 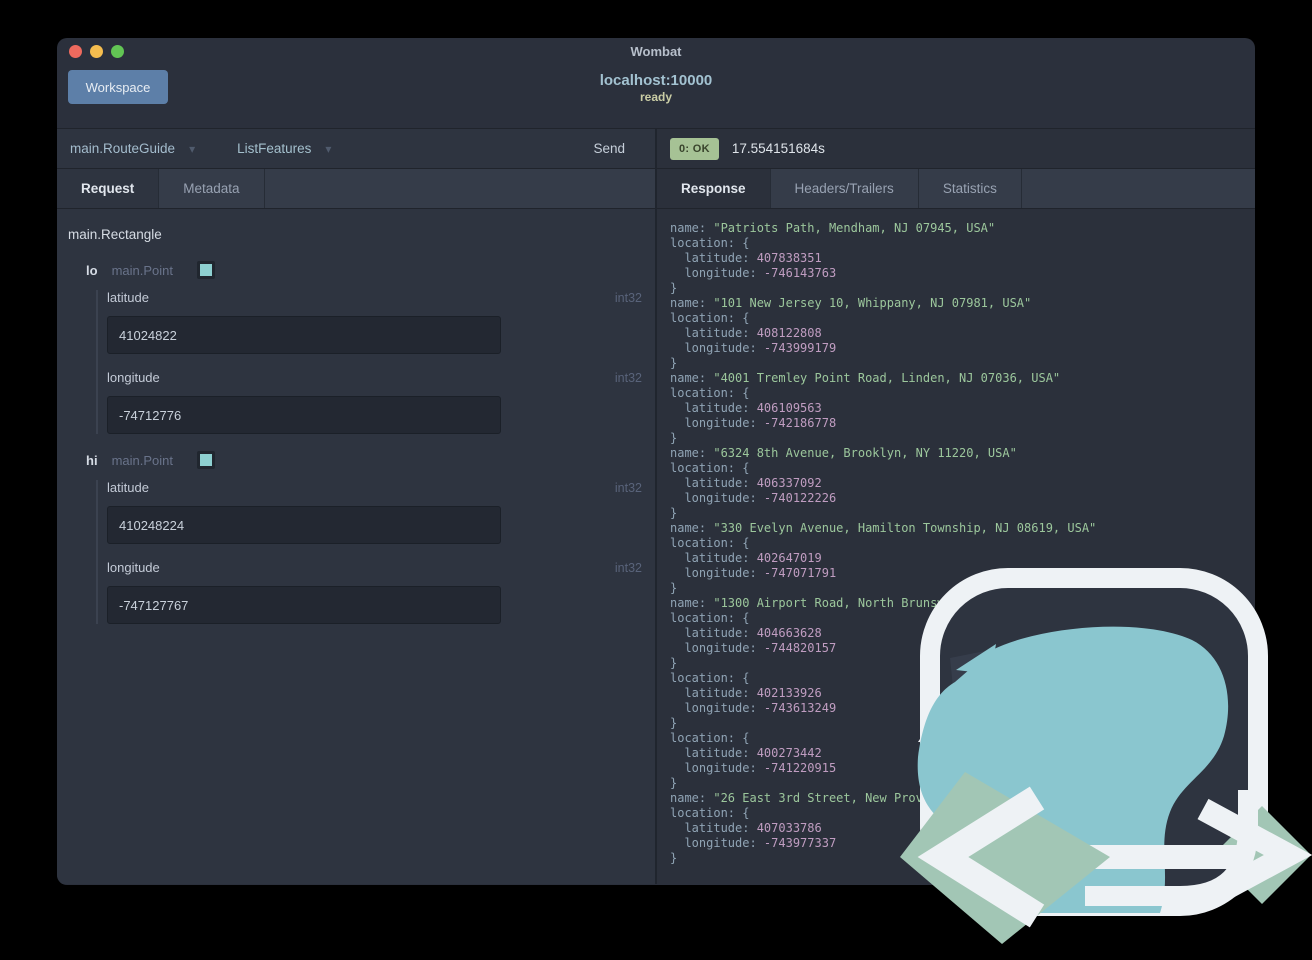 I want to click on message-type-label: main.Rectangle, so click(x=115, y=234).